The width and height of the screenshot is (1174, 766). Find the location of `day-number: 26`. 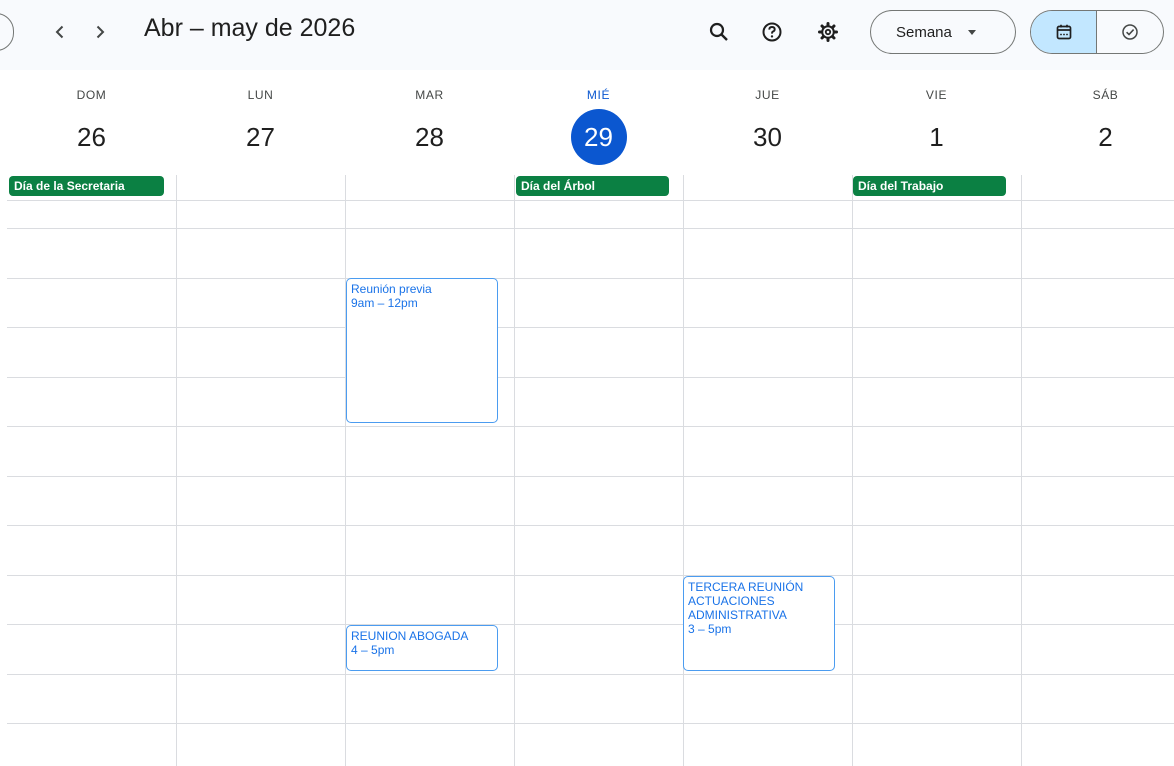

day-number: 26 is located at coordinates (92, 137).